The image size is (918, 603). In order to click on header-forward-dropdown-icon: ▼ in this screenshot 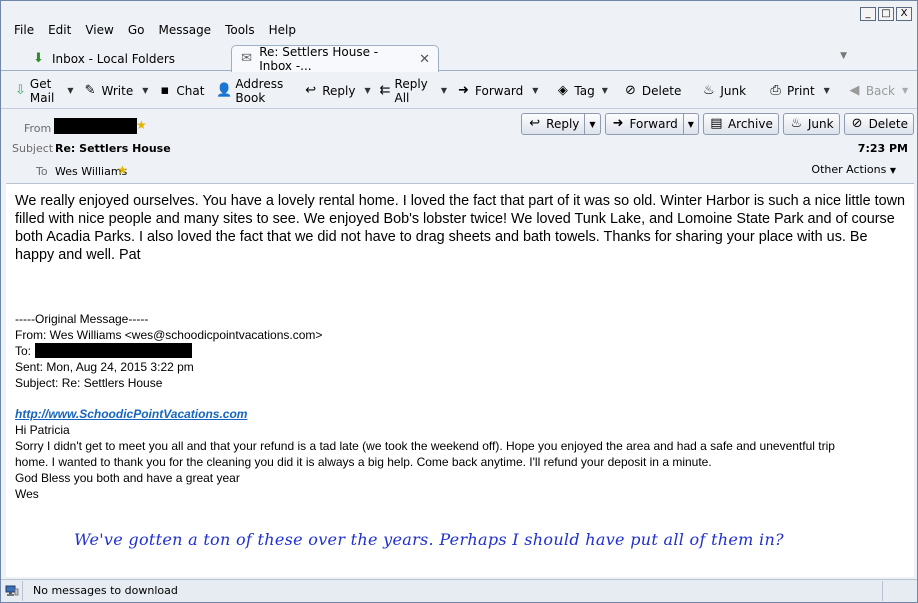, I will do `click(691, 124)`.